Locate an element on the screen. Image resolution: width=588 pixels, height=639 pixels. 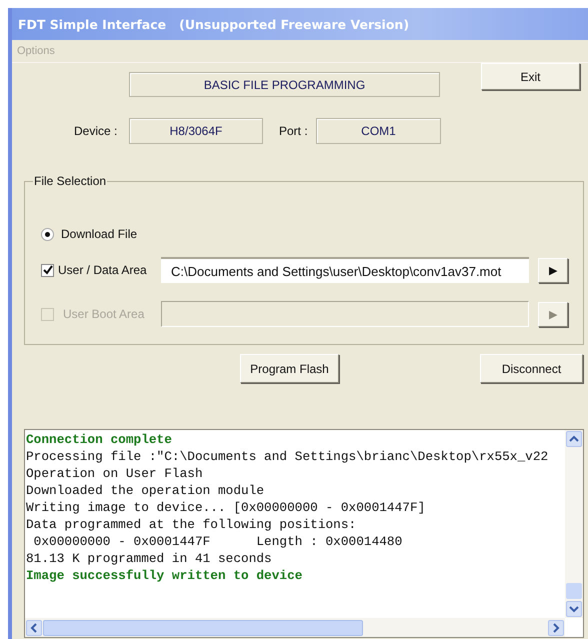
browse-button: ▶ is located at coordinates (553, 270).